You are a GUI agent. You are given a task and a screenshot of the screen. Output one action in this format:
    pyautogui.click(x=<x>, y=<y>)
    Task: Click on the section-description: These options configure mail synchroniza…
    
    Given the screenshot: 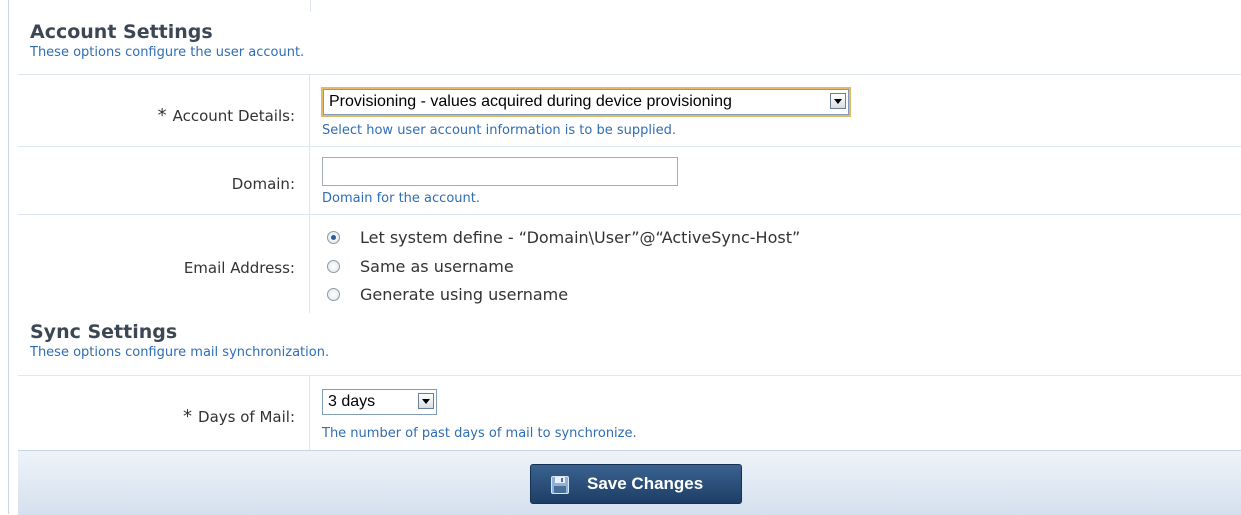 What is the action you would take?
    pyautogui.click(x=180, y=352)
    